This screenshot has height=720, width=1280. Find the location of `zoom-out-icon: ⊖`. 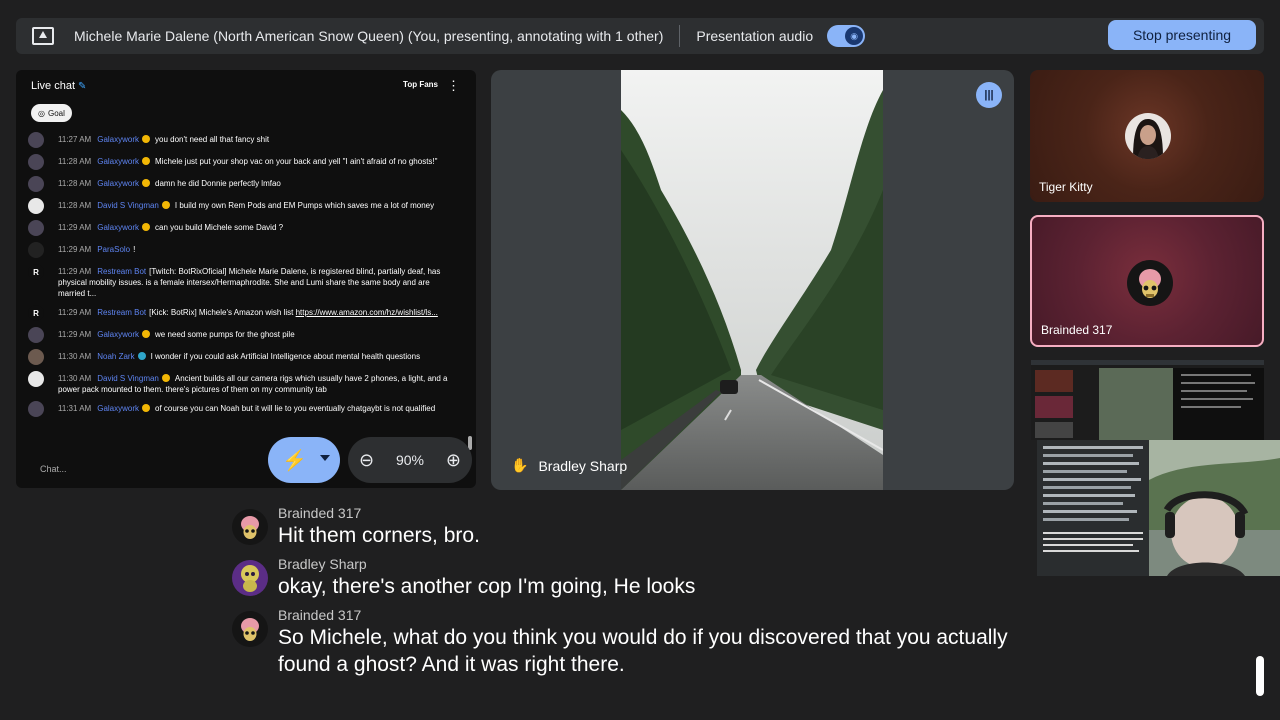

zoom-out-icon: ⊖ is located at coordinates (366, 460).